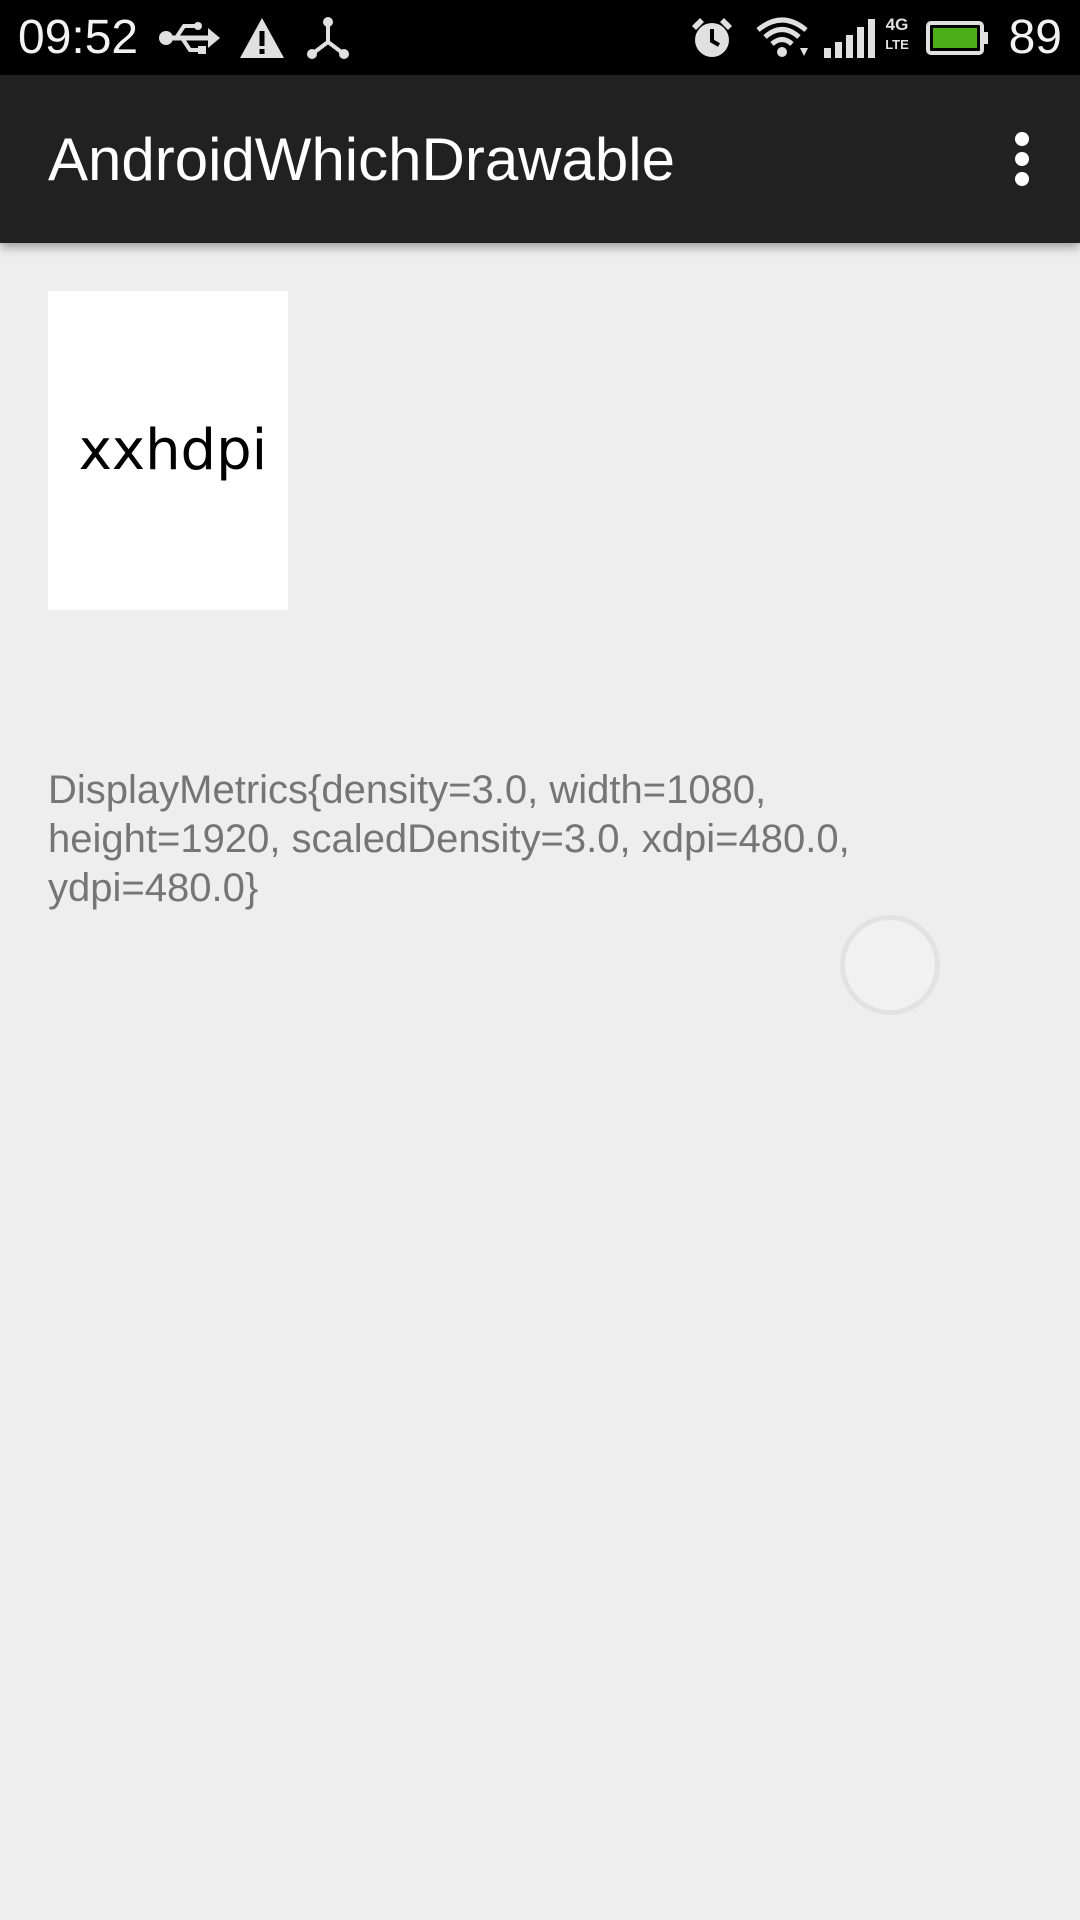 The width and height of the screenshot is (1080, 1920). What do you see at coordinates (897, 44) in the screenshot?
I see `network-sub-label: LTE` at bounding box center [897, 44].